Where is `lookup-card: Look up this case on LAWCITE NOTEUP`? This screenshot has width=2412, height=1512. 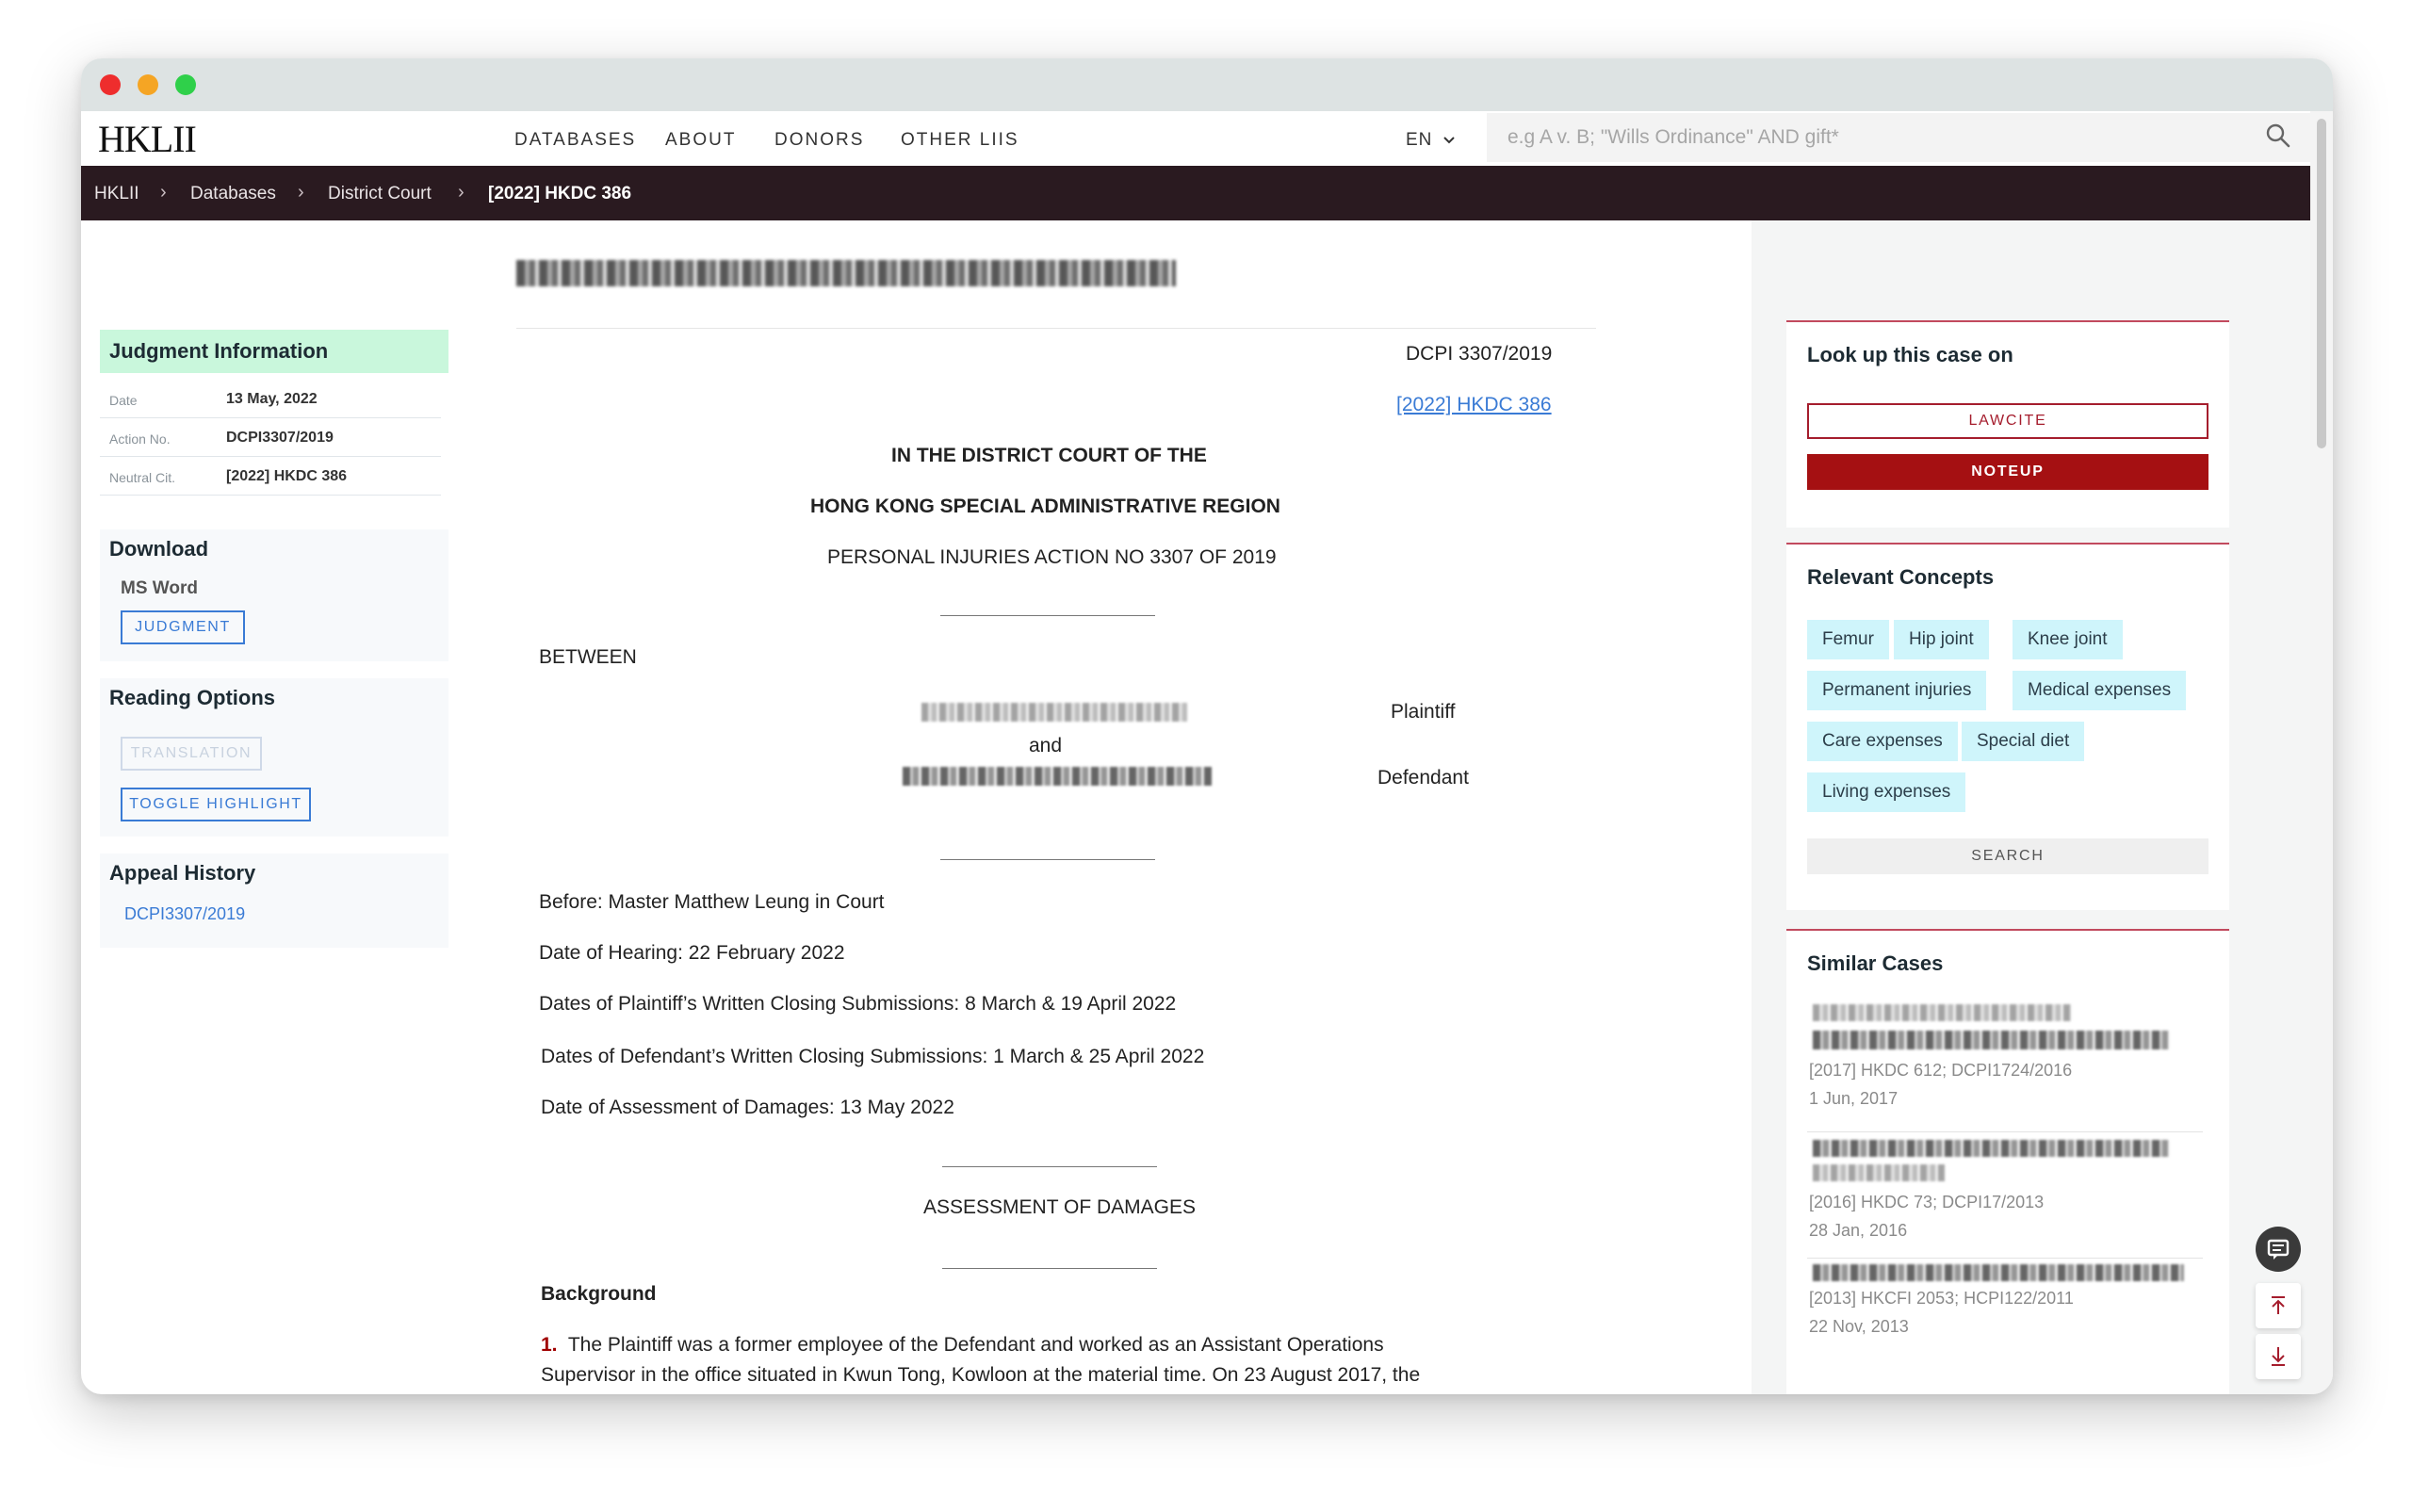
lookup-card: Look up this case on LAWCITE NOTEUP is located at coordinates (2007, 424).